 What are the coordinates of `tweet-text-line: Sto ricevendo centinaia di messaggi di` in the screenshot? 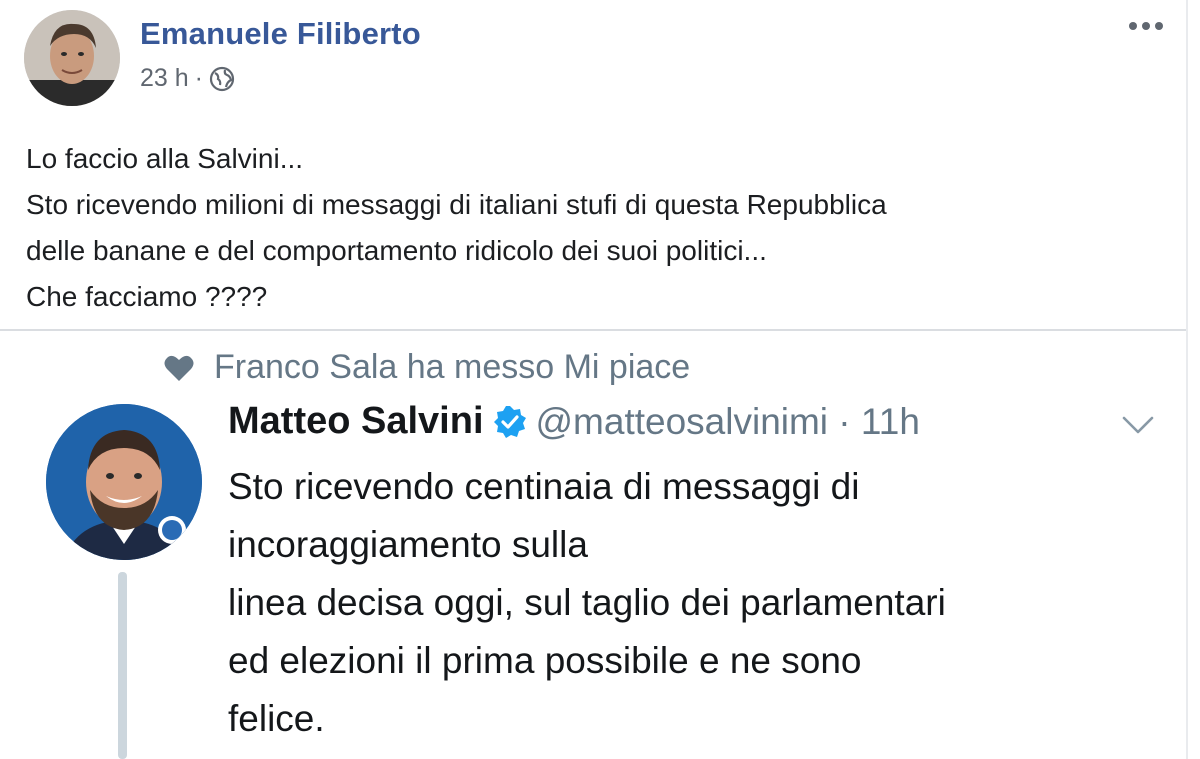 It's located at (544, 486).